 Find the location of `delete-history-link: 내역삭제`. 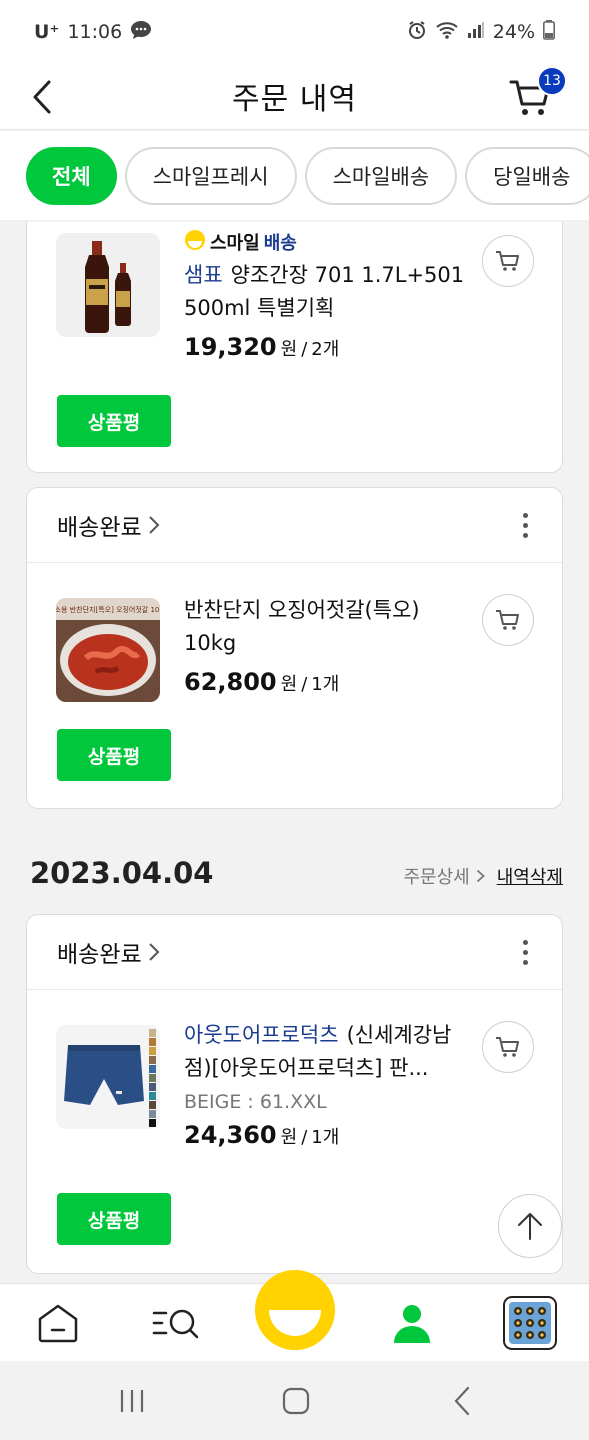

delete-history-link: 내역삭제 is located at coordinates (530, 876).